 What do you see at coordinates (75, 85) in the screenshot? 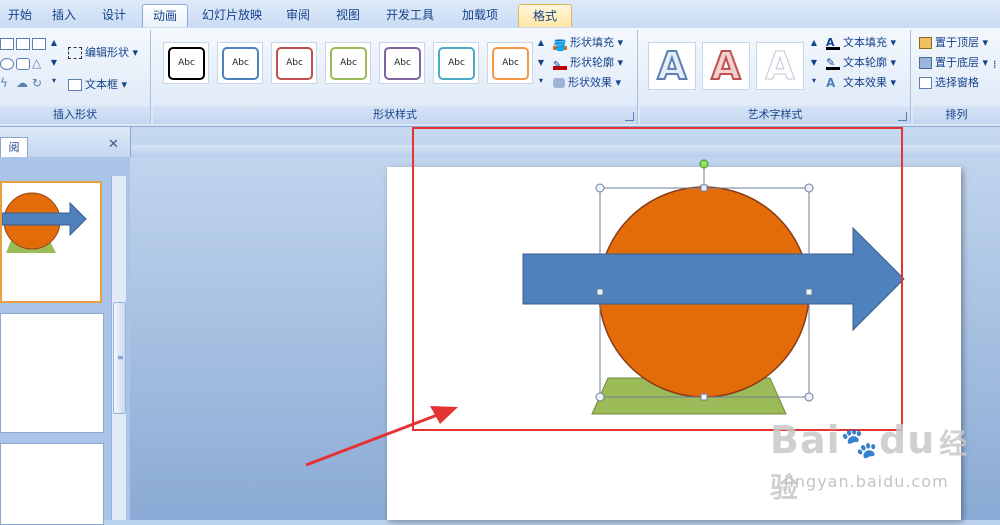
I see `text-box-icon` at bounding box center [75, 85].